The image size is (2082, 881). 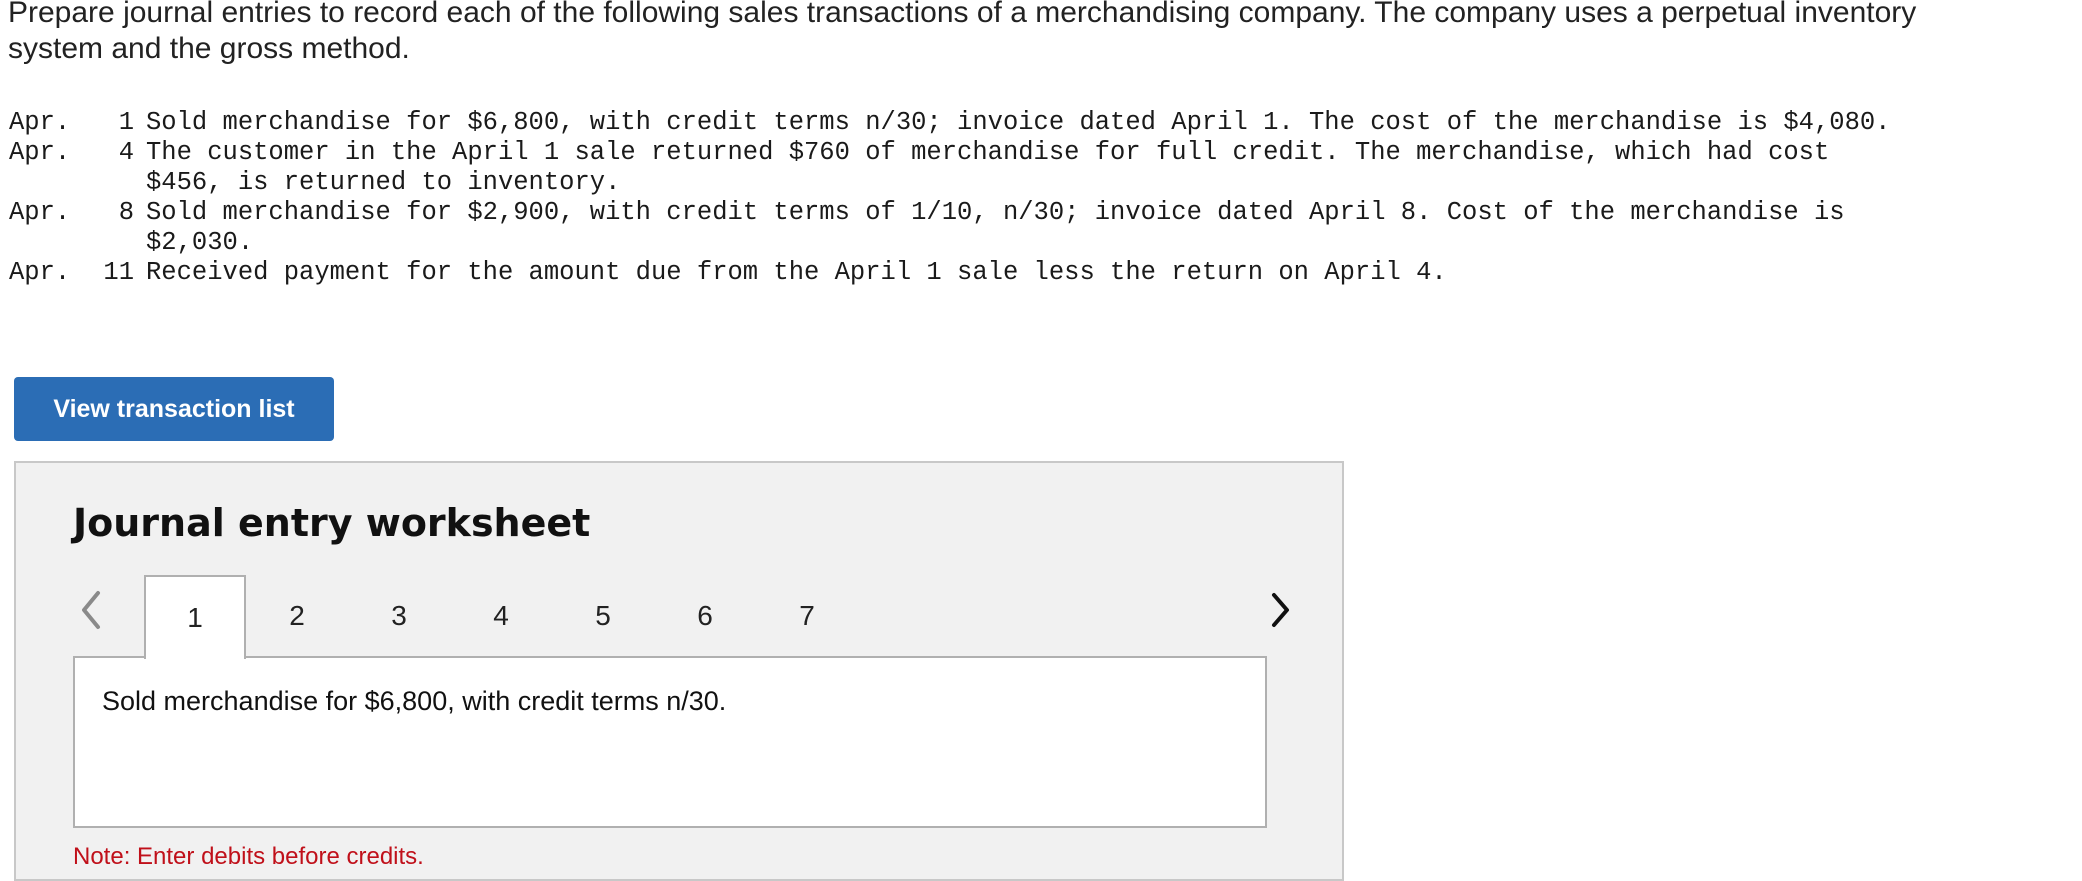 I want to click on chevron-right-icon, so click(x=1280, y=610).